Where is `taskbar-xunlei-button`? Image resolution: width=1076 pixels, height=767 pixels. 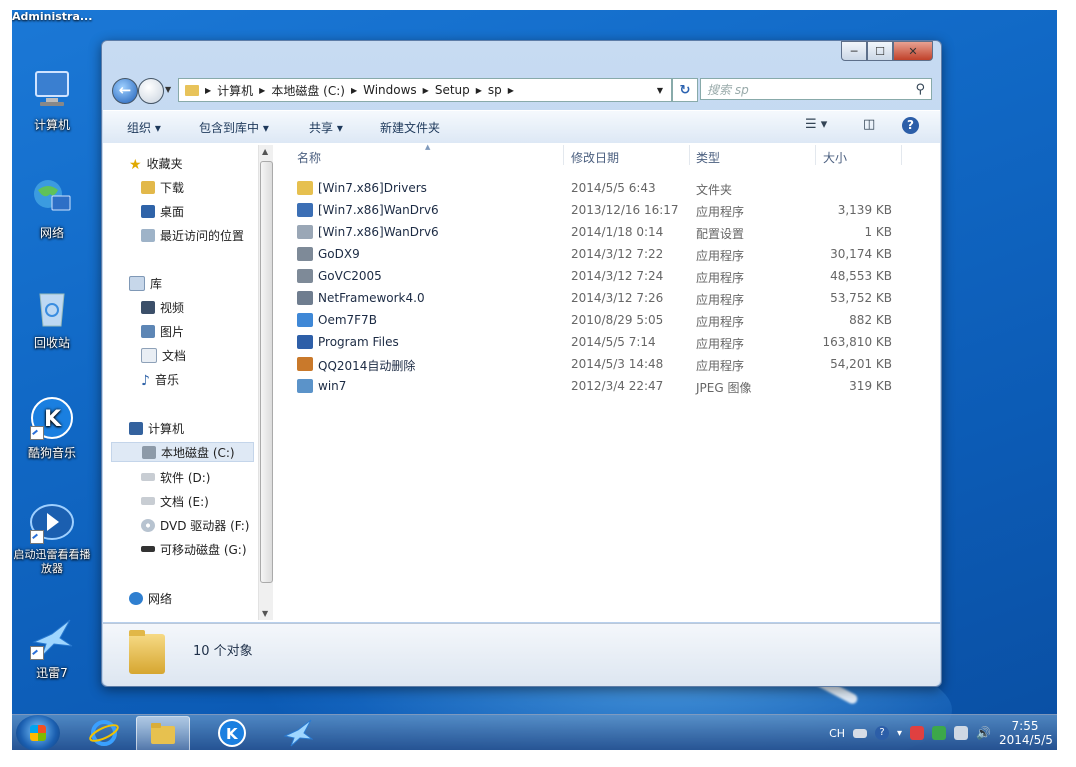 taskbar-xunlei-button is located at coordinates (298, 733).